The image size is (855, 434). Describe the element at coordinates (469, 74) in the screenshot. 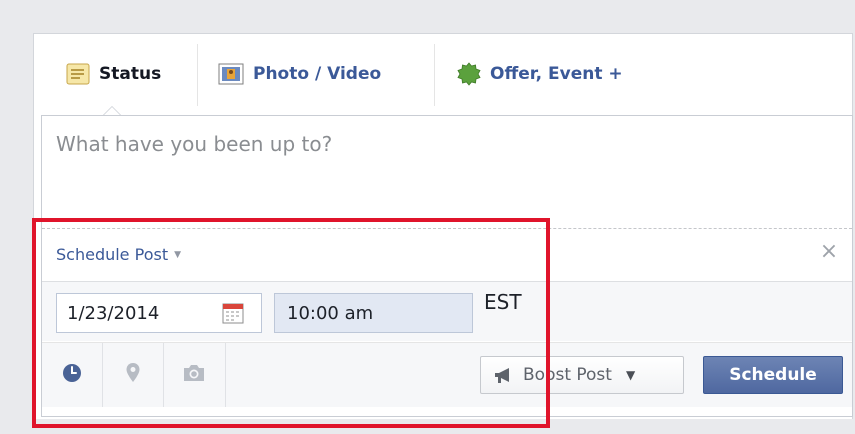

I see `offer-badge-icon` at that location.